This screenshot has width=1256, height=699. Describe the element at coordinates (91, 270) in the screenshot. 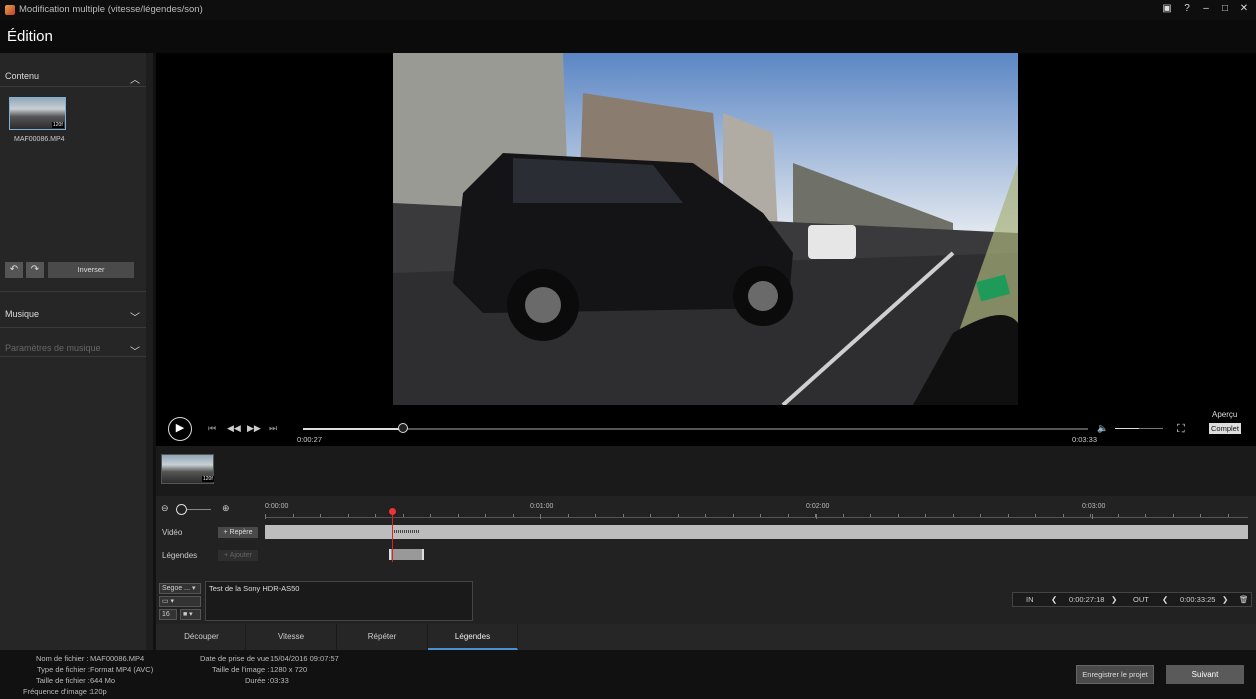

I see `invert-button: Inverser` at that location.